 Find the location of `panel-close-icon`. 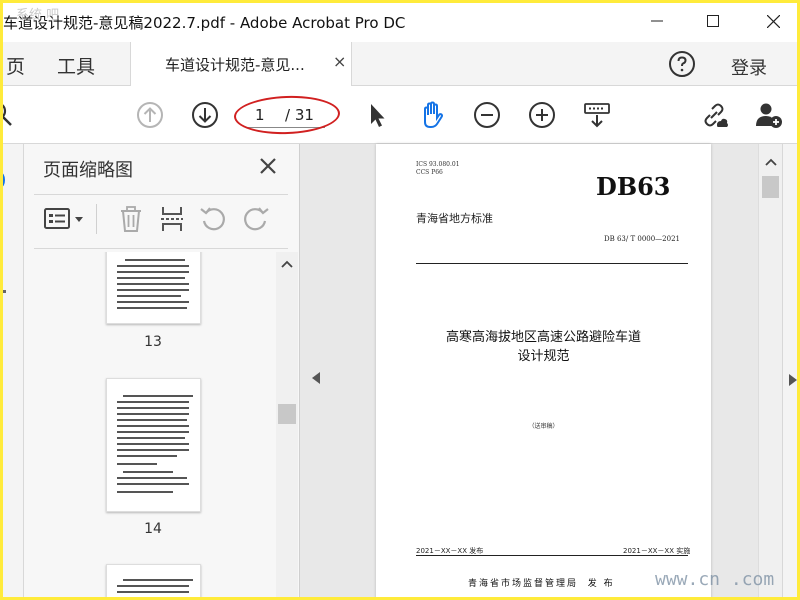

panel-close-icon is located at coordinates (268, 166).